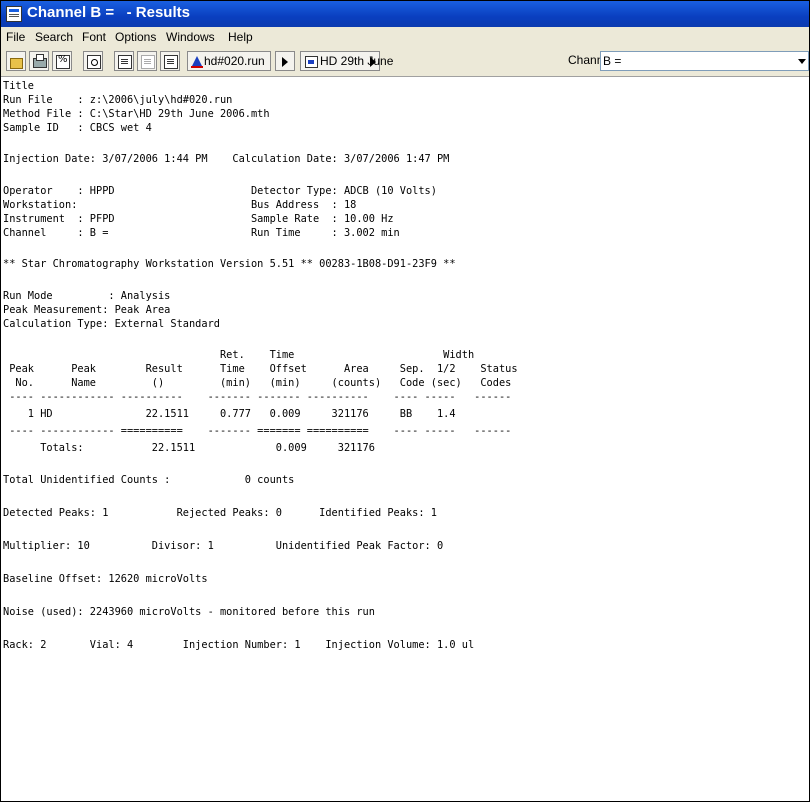  Describe the element at coordinates (14, 14) in the screenshot. I see `results-window-icon` at that location.